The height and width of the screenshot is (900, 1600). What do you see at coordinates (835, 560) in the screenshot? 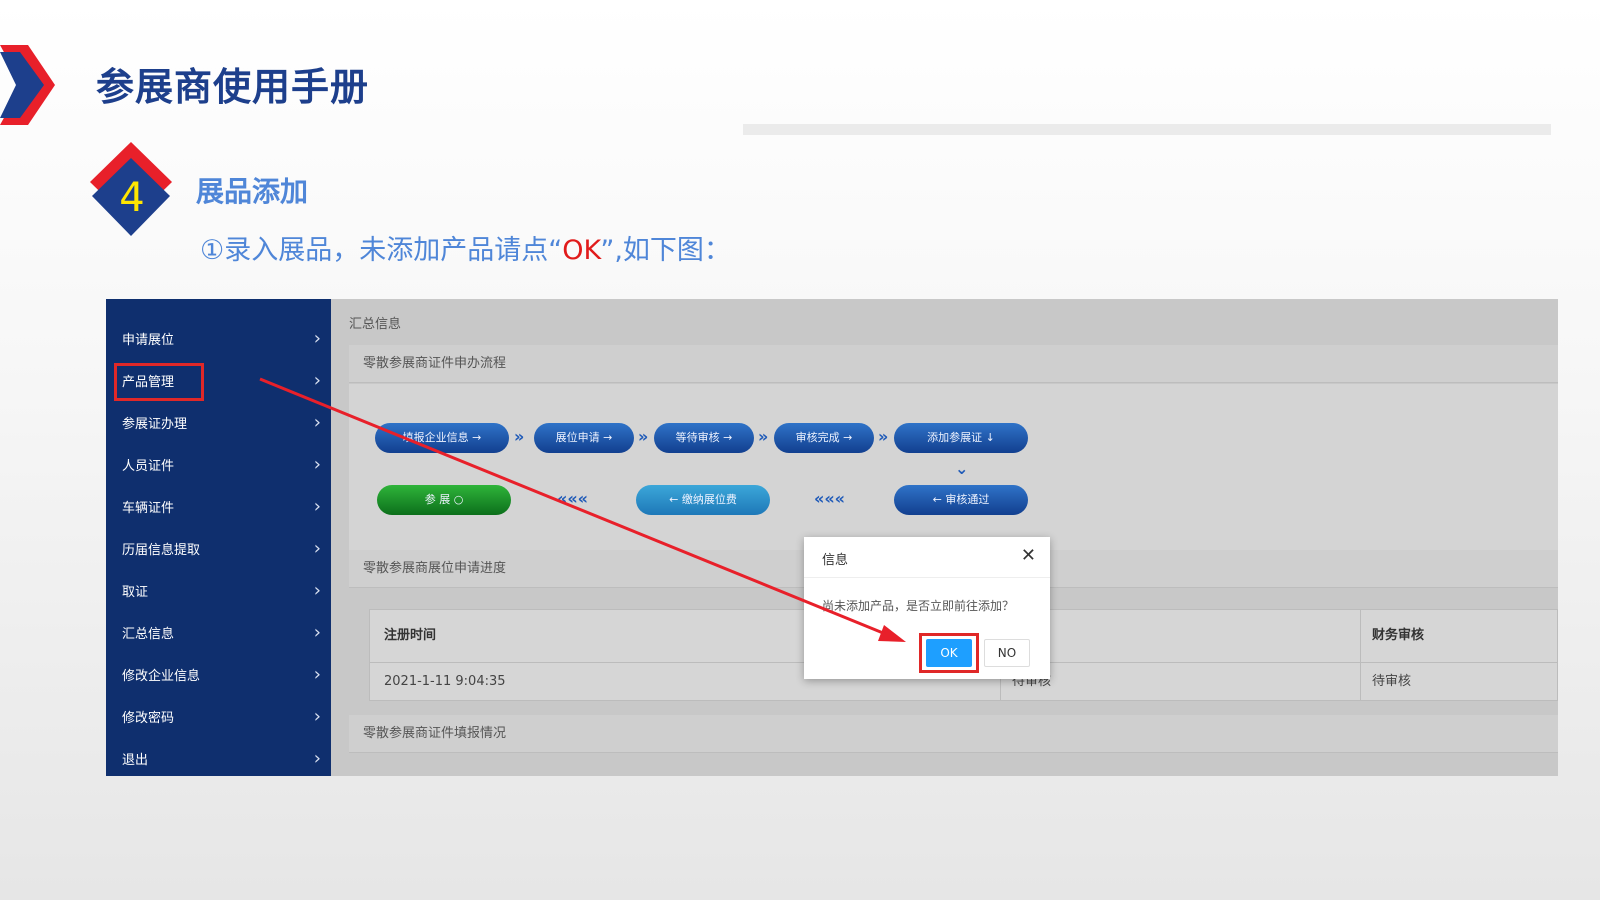
I see `dialog-title: 信息` at bounding box center [835, 560].